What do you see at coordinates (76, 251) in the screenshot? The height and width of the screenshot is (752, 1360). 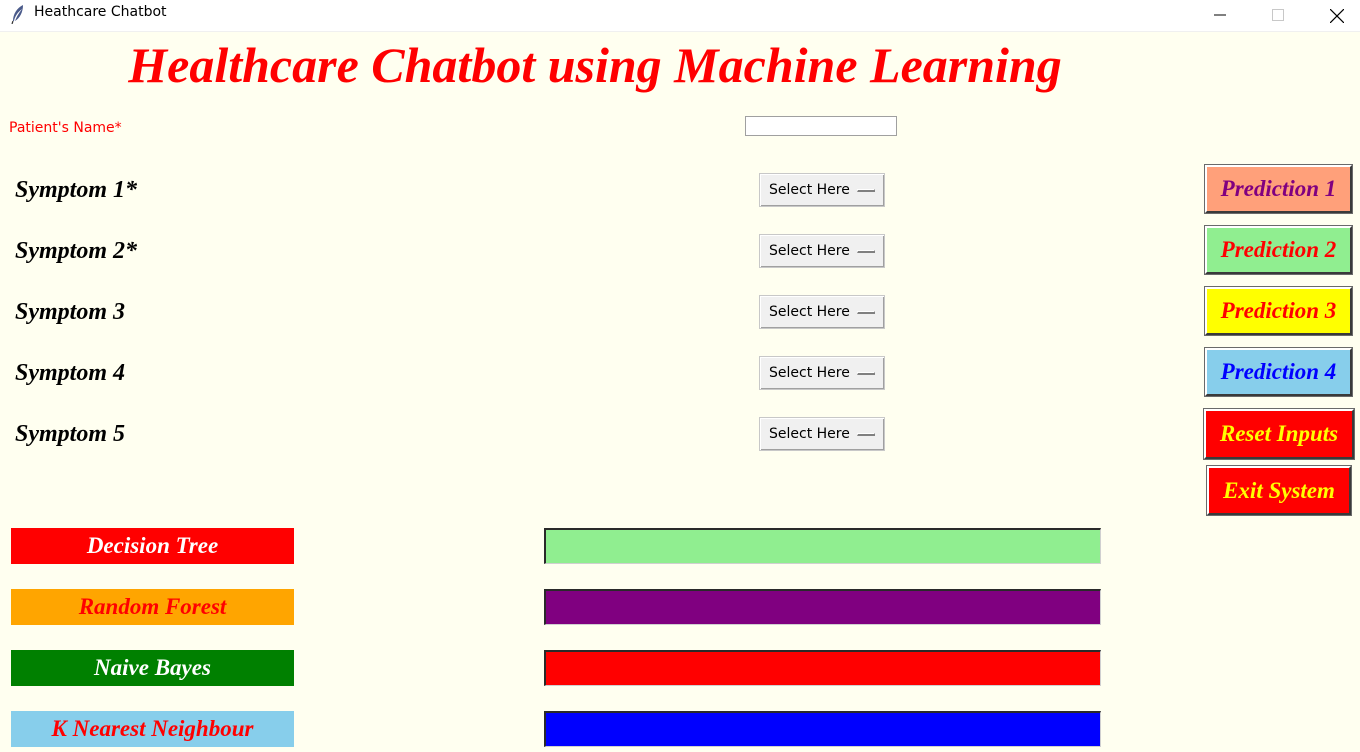 I see `symptom-2-label: Symptom 2*` at bounding box center [76, 251].